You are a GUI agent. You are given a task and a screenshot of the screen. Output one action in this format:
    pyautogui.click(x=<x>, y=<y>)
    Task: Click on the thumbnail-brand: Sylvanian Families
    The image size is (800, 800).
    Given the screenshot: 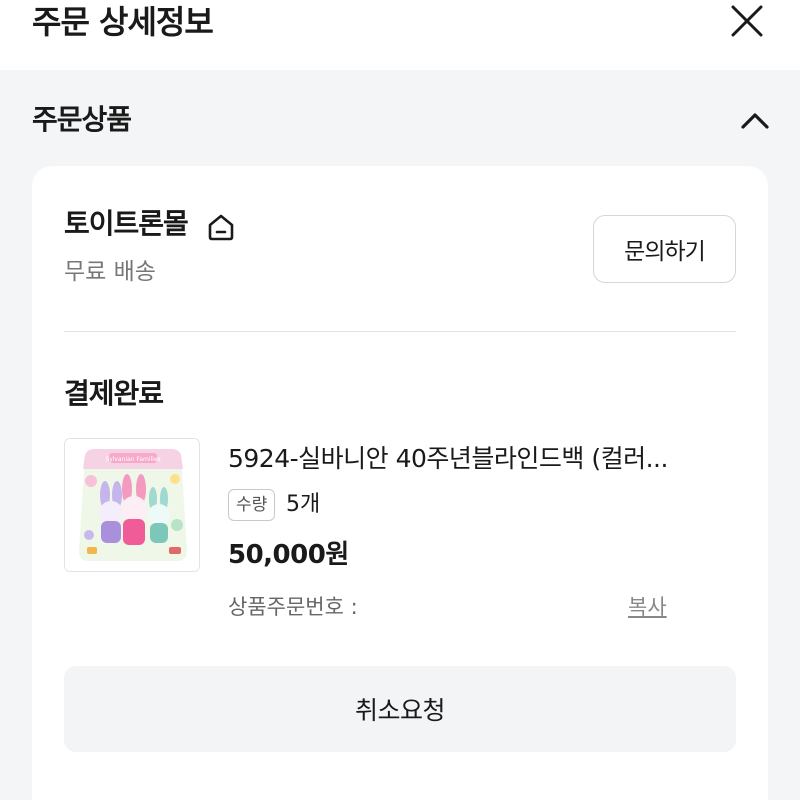 What is the action you would take?
    pyautogui.click(x=132, y=459)
    